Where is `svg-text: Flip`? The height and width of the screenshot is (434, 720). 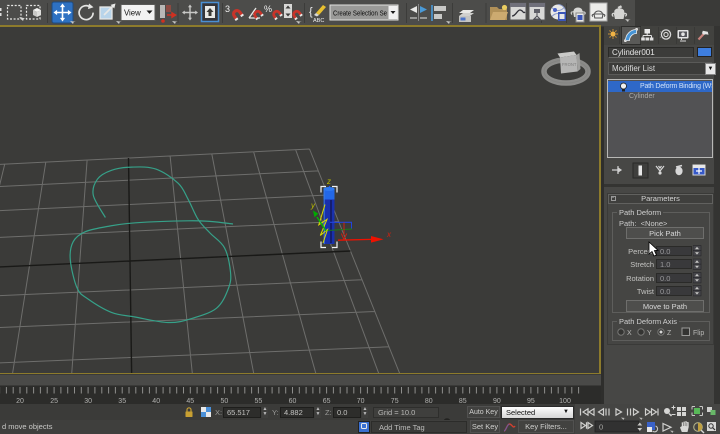 svg-text: Flip is located at coordinates (698, 333).